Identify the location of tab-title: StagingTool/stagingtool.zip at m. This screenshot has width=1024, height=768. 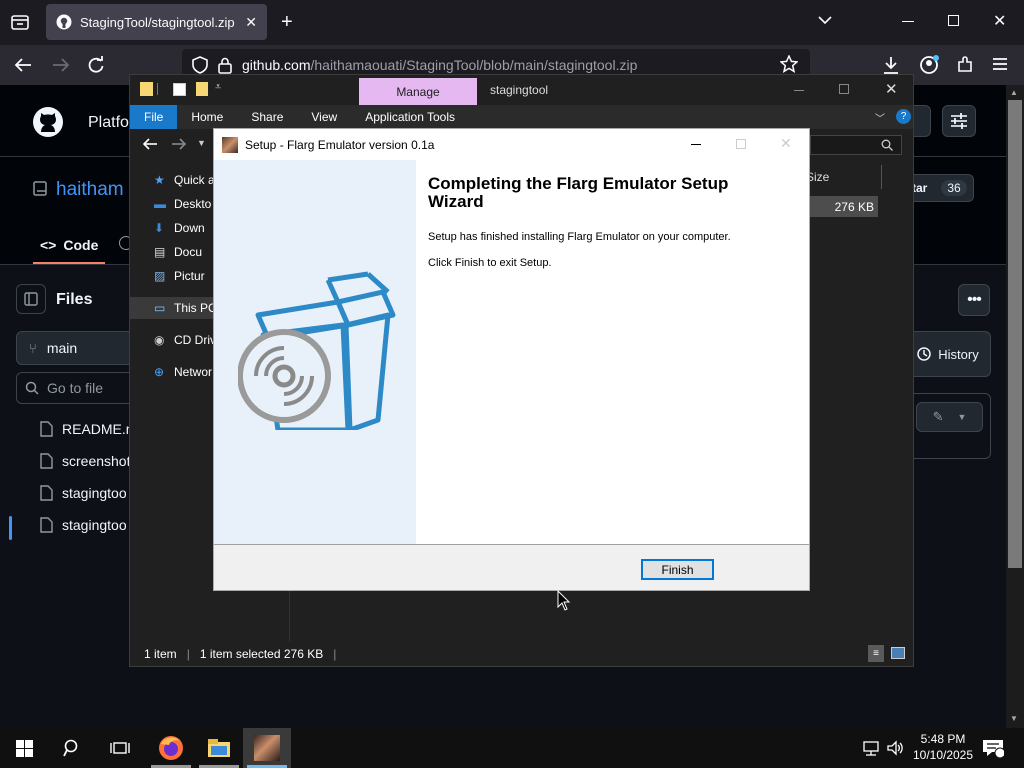
(158, 22).